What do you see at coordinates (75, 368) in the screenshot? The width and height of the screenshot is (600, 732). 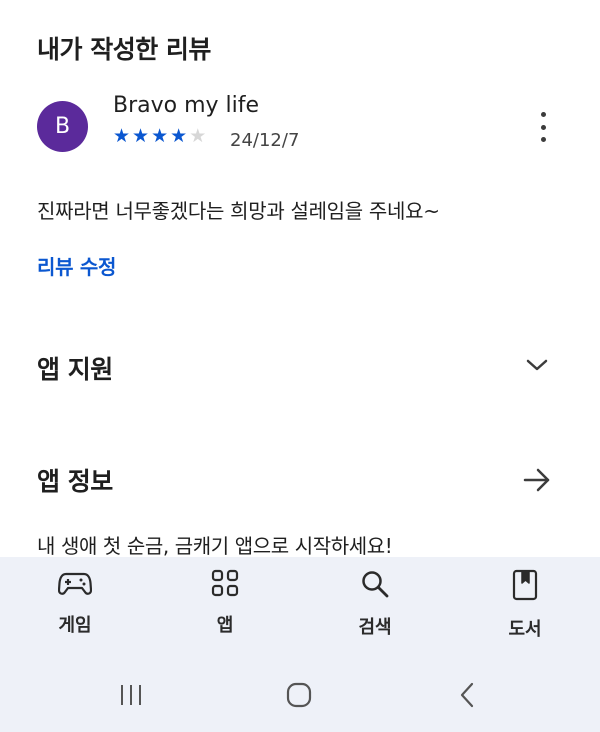 I see `app-support-title: 앱 지원` at bounding box center [75, 368].